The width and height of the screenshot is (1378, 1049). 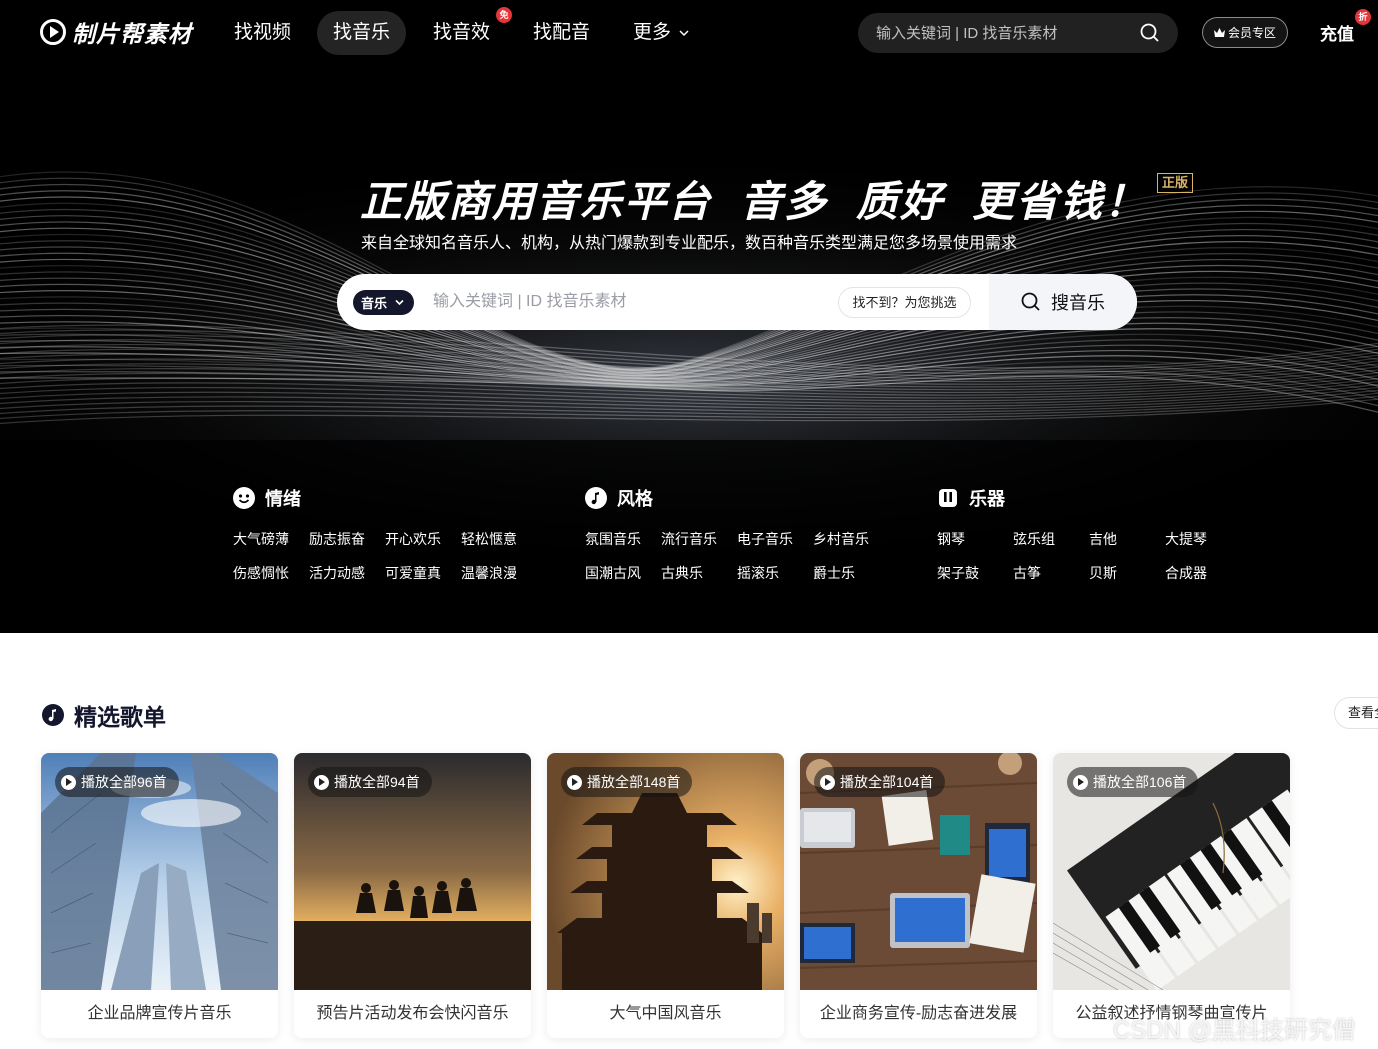 What do you see at coordinates (758, 573) in the screenshot?
I see `category-tag: 摇滚乐` at bounding box center [758, 573].